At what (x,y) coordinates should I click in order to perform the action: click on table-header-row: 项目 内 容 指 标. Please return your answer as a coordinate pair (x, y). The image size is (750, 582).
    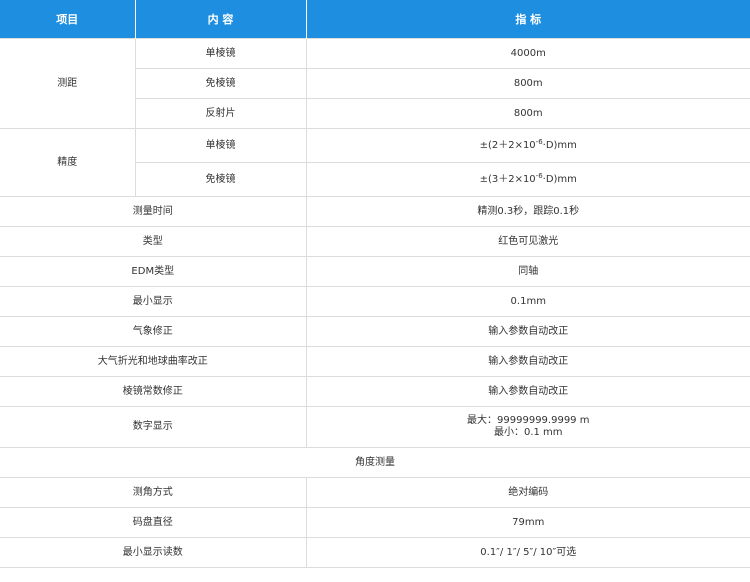
    Looking at the image, I should click on (375, 19).